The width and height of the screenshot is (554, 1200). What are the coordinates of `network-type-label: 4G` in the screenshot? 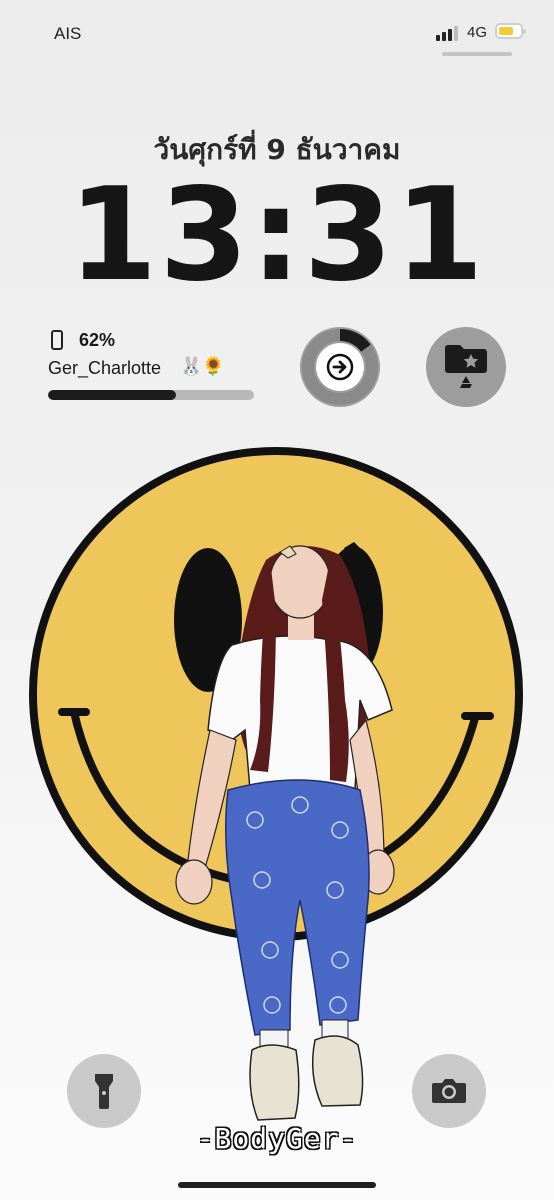 It's located at (477, 32).